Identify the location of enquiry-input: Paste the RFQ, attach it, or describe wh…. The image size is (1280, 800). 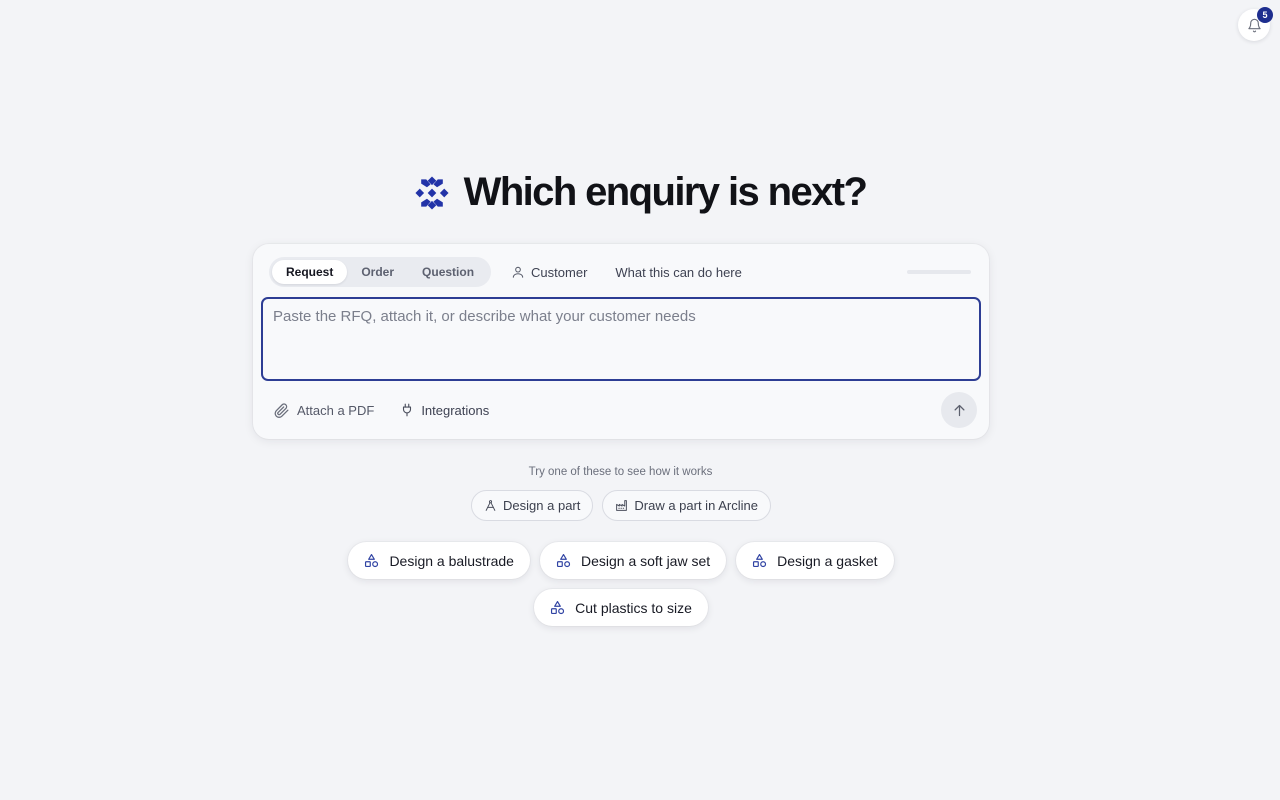
(621, 339).